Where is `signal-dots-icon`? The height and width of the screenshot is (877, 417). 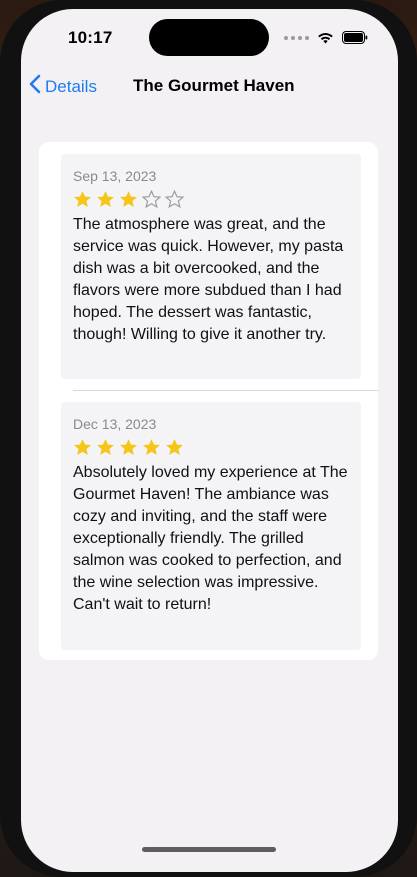 signal-dots-icon is located at coordinates (296, 37).